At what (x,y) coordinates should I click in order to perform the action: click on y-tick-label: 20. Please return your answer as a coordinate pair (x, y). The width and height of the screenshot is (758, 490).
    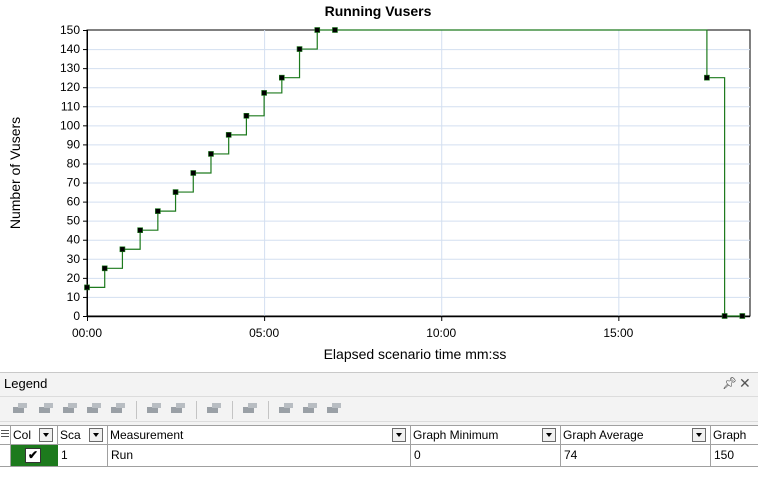
    Looking at the image, I should click on (74, 278).